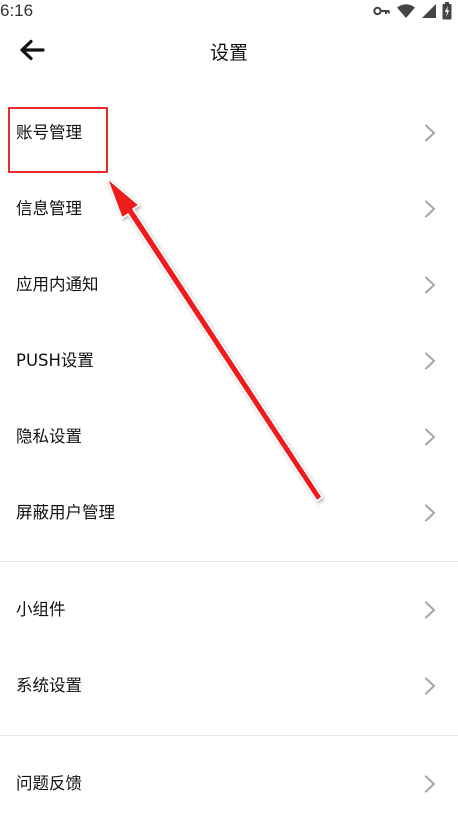  Describe the element at coordinates (57, 284) in the screenshot. I see `settings-item-label: 应用内通知` at that location.